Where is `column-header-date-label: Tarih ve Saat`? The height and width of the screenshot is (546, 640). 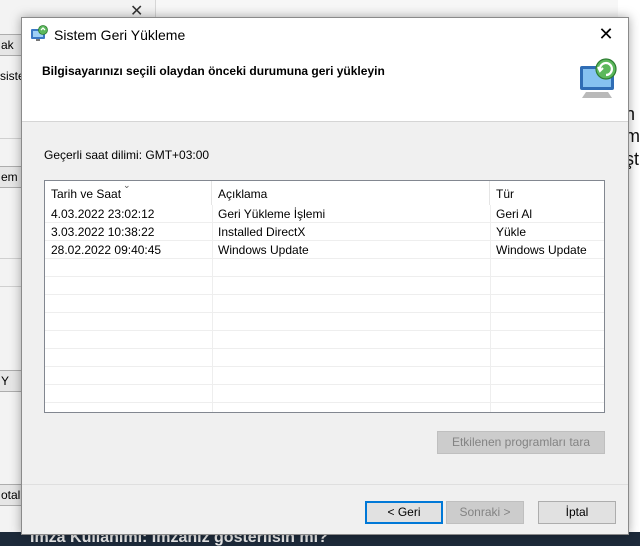 column-header-date-label: Tarih ve Saat is located at coordinates (86, 194).